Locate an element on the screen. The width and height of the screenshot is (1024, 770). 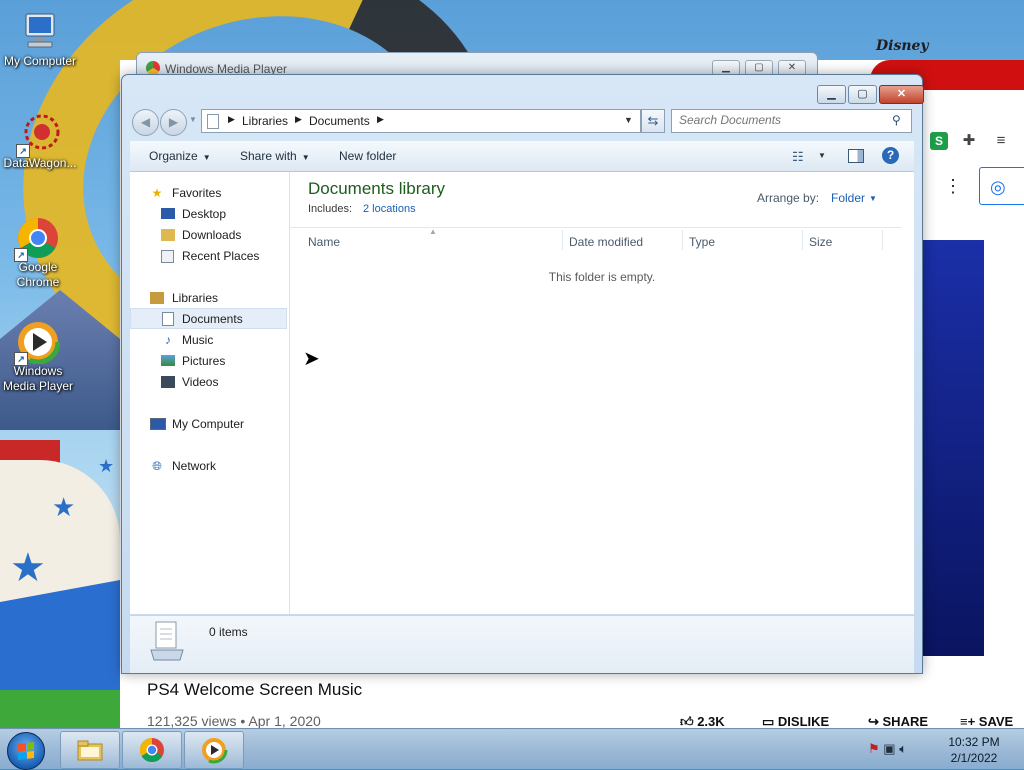
share-with-label: Share with is located at coordinates (268, 156).